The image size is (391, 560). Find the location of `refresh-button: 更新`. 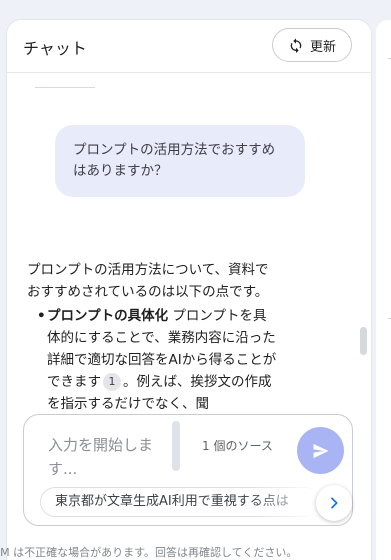

refresh-button: 更新 is located at coordinates (312, 45).